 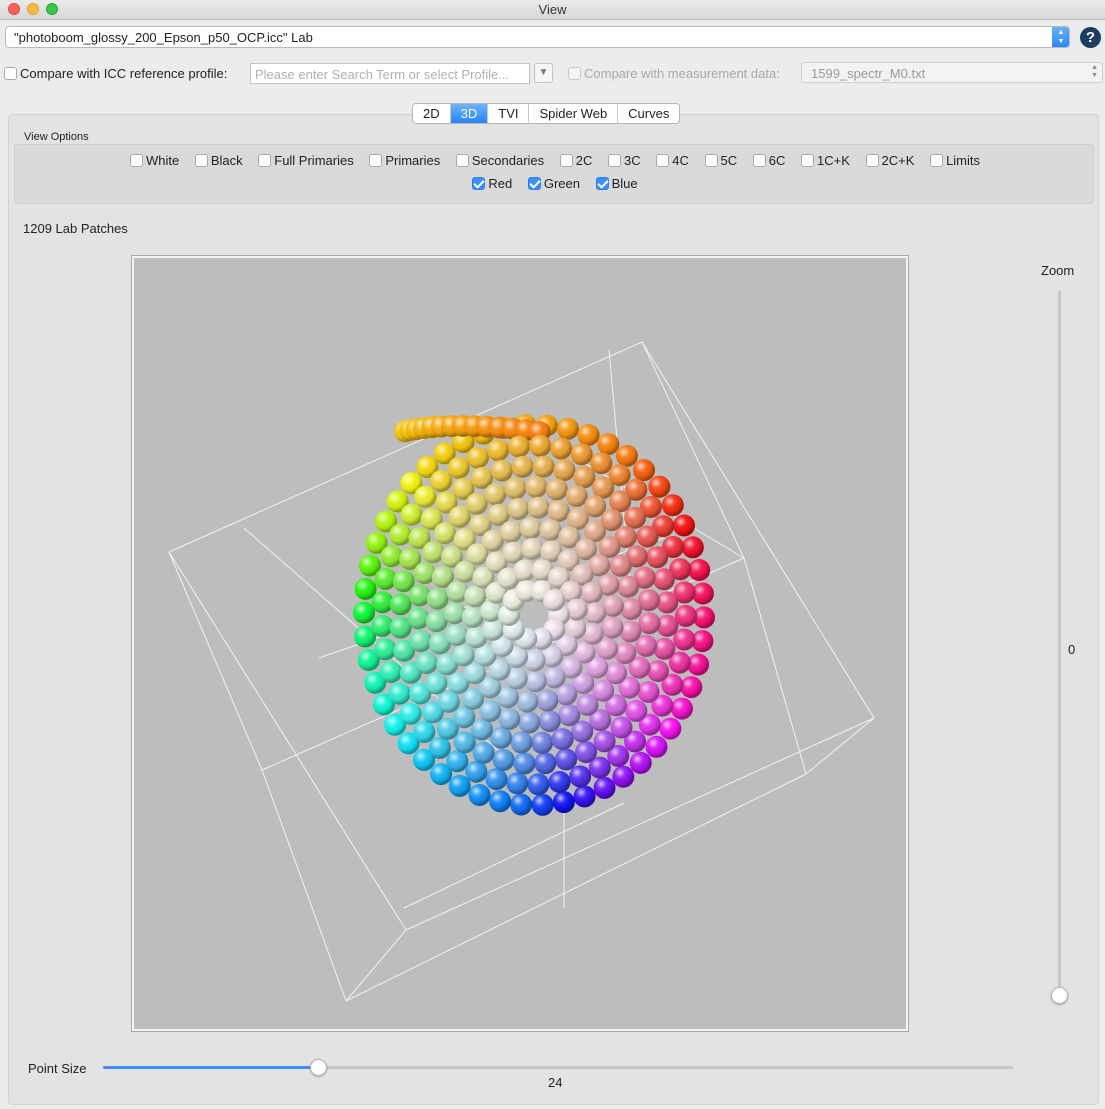 What do you see at coordinates (711, 160) in the screenshot?
I see `5c-checkbox` at bounding box center [711, 160].